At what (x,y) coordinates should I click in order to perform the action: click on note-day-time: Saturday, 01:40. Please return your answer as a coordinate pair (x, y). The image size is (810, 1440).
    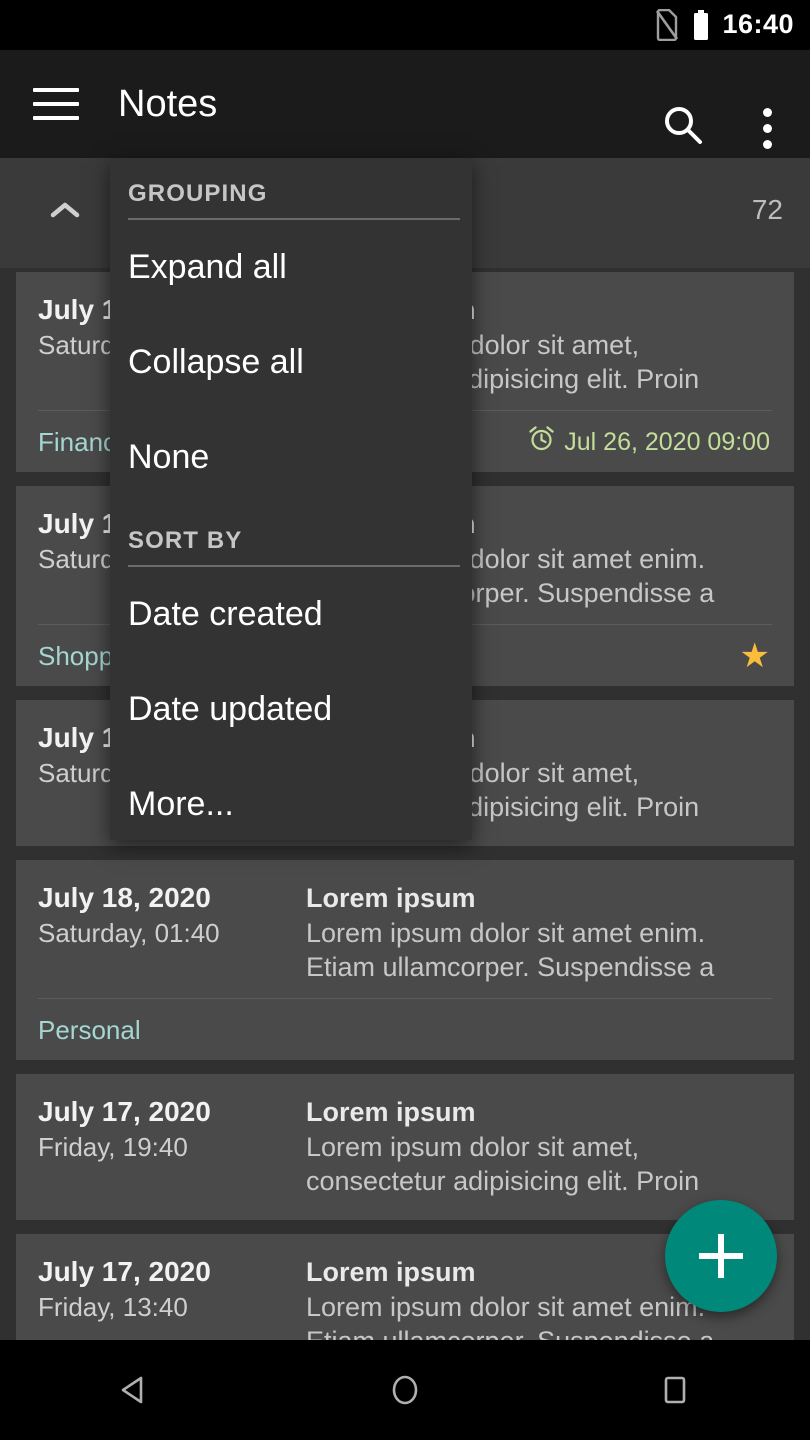
    Looking at the image, I should click on (129, 933).